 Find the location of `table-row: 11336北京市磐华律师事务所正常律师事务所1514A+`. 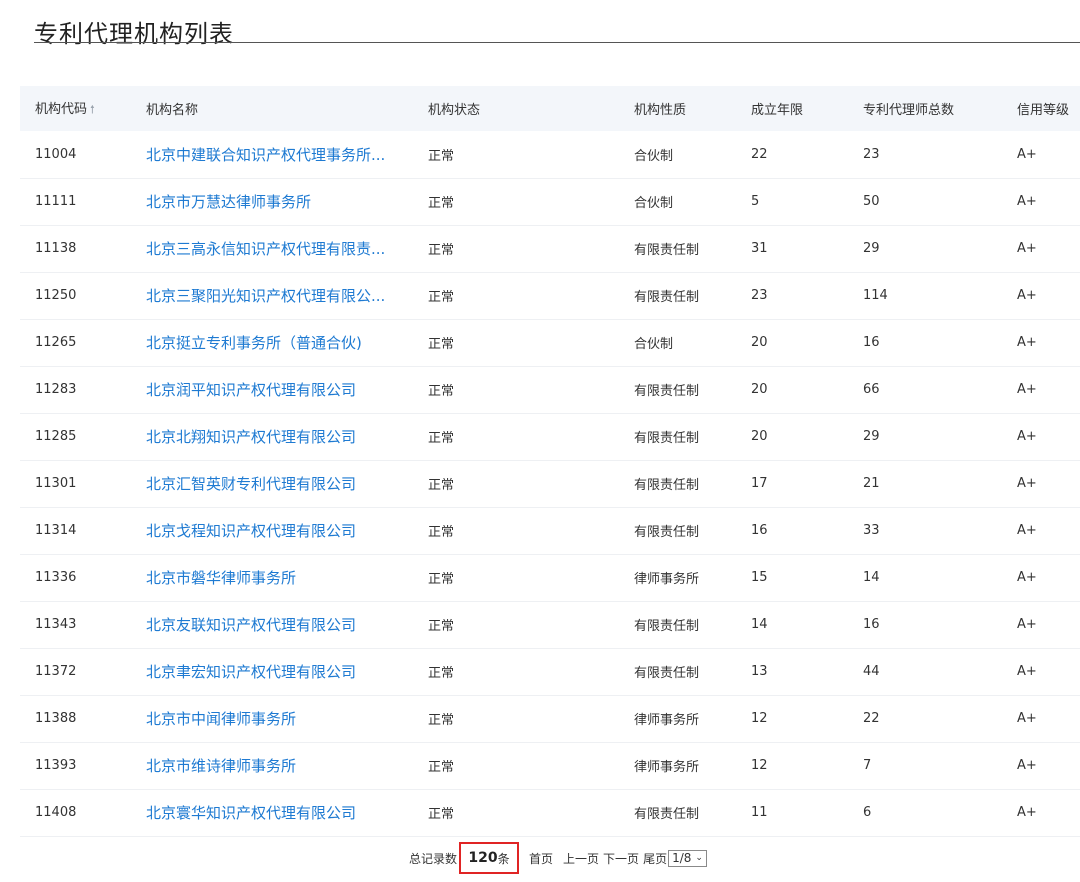

table-row: 11336北京市磐华律师事务所正常律师事务所1514A+ is located at coordinates (550, 577).